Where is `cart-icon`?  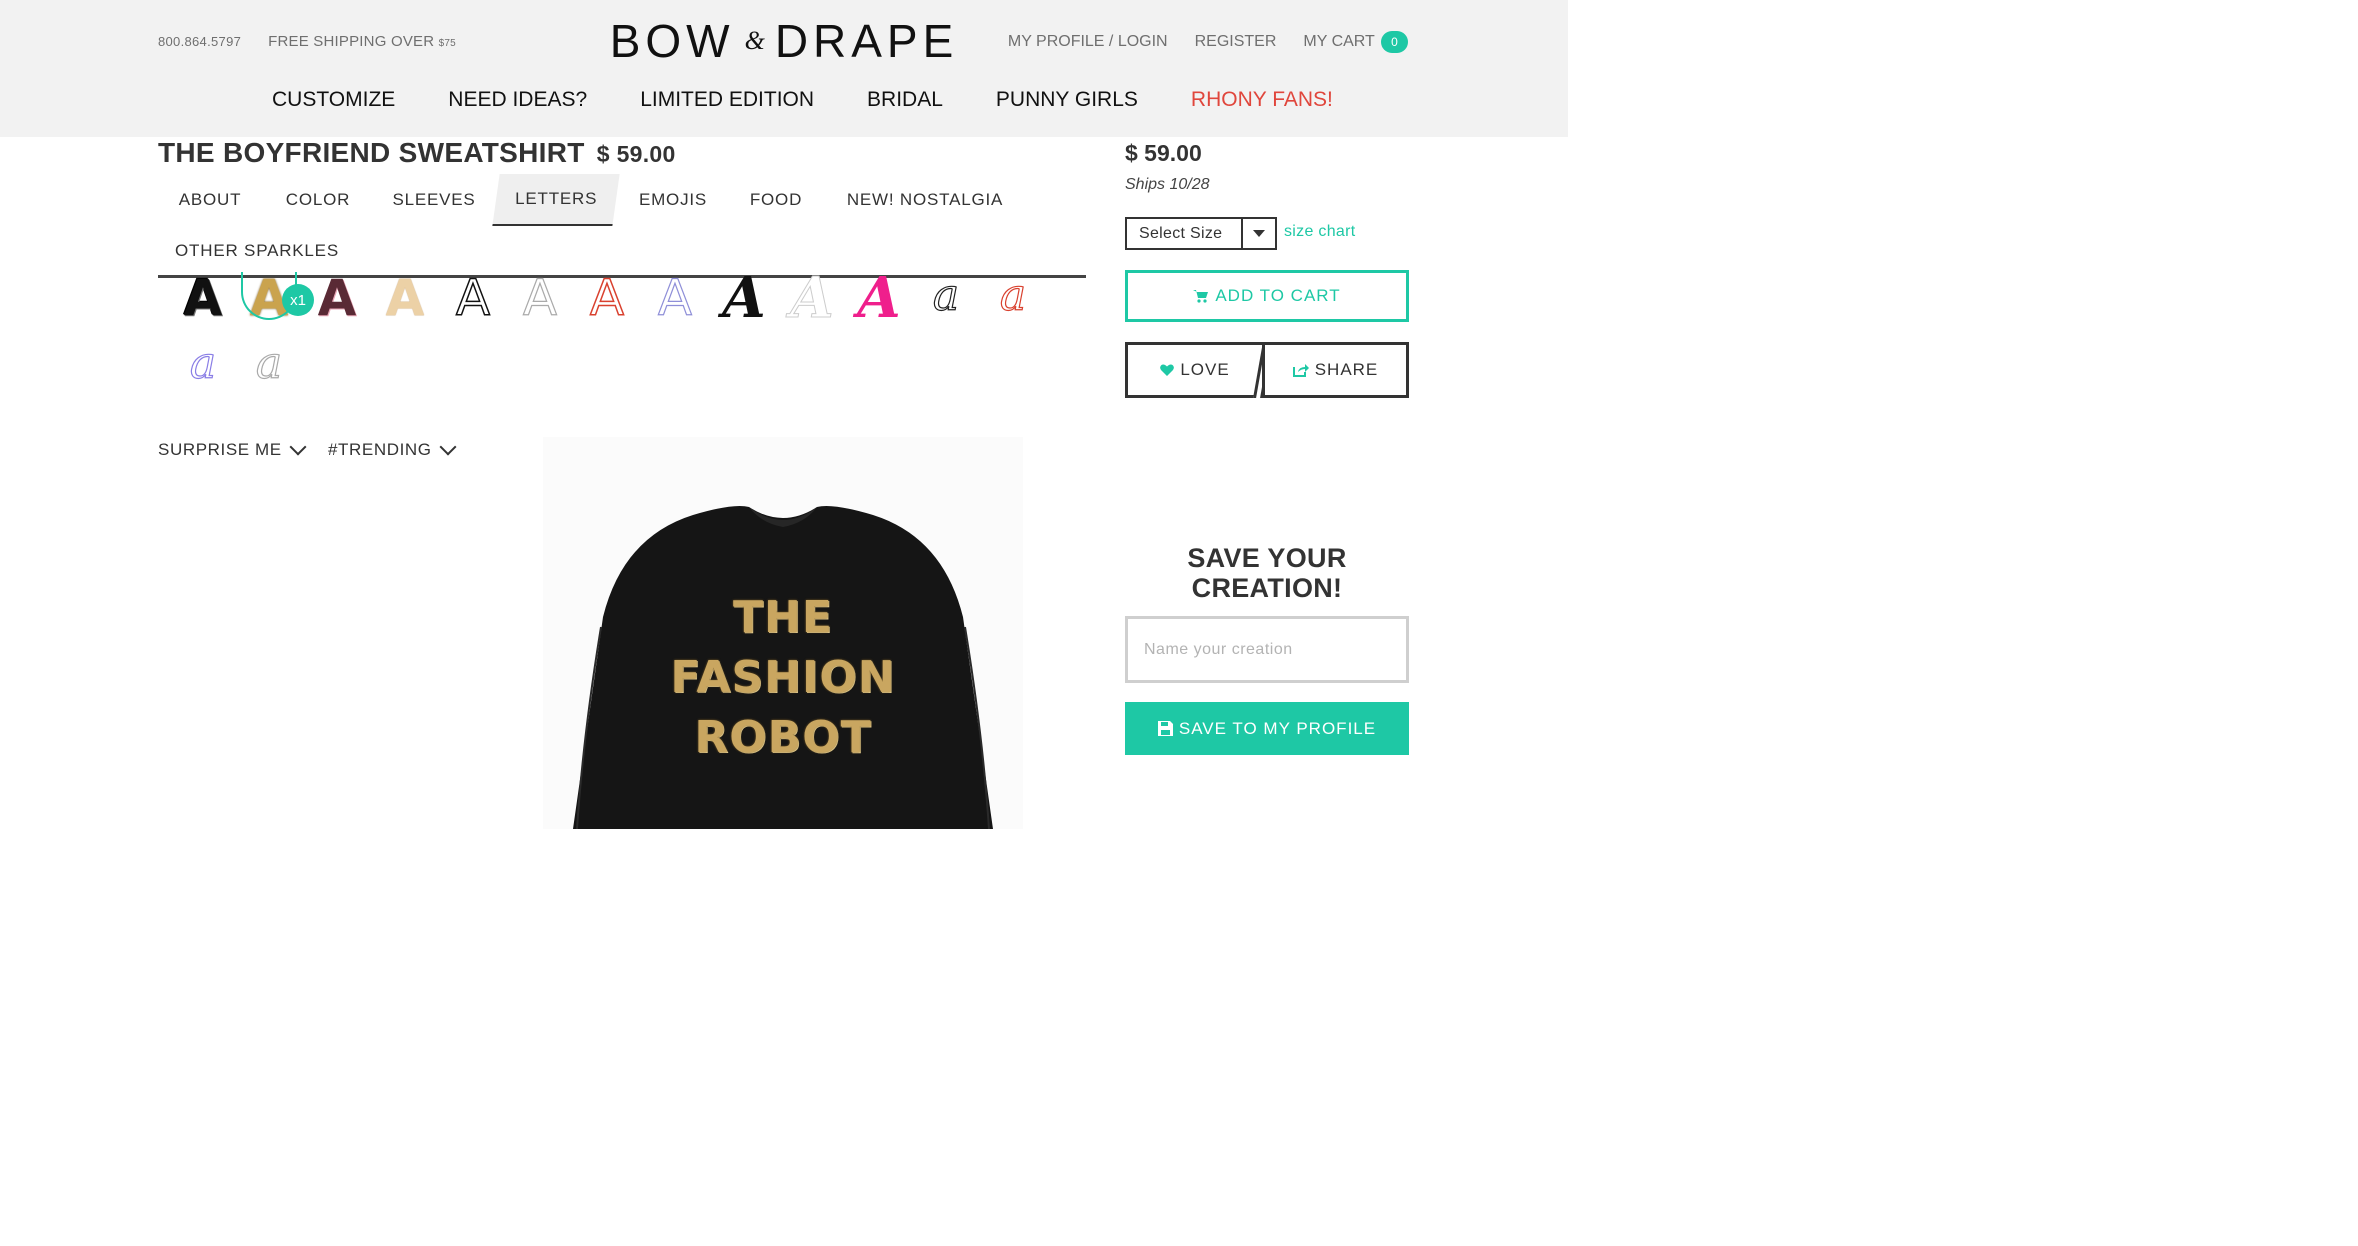 cart-icon is located at coordinates (1201, 296).